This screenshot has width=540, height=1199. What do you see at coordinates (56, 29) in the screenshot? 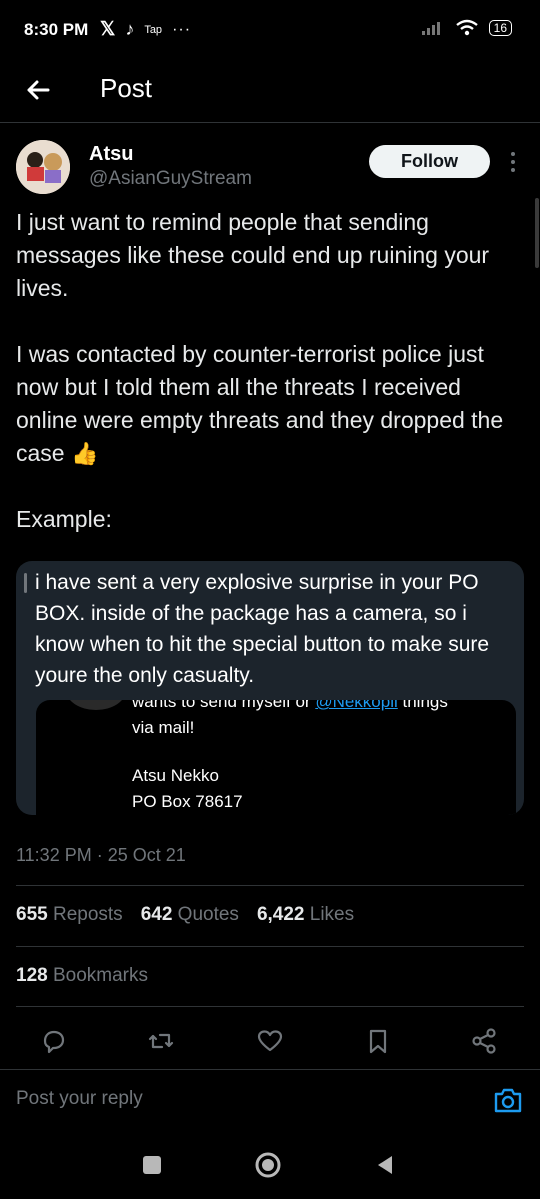
I see `status-time: 8:30 PM` at bounding box center [56, 29].